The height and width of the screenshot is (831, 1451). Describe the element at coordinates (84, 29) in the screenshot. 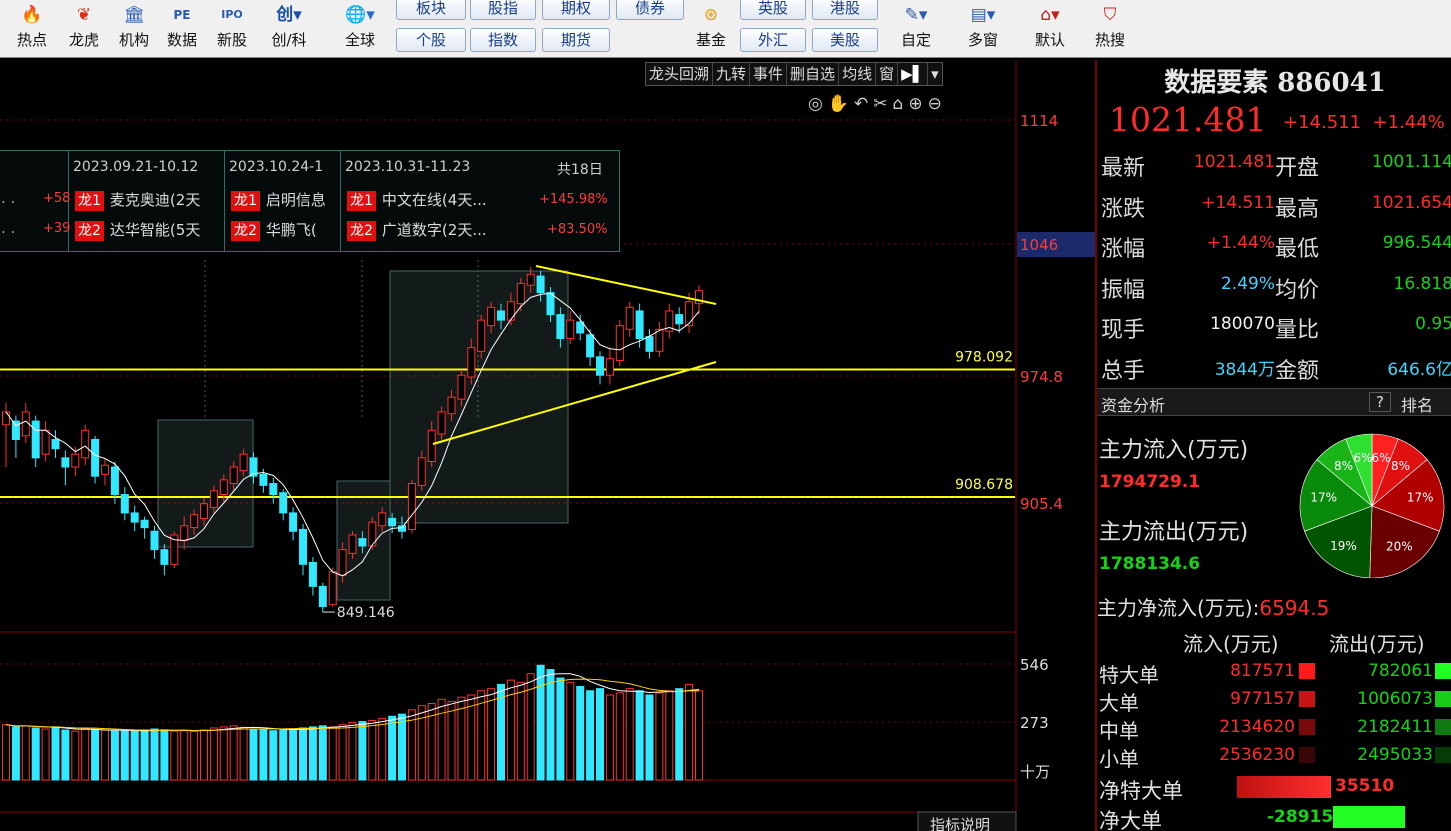

I see `tool-dragon-tiger: ❦ 龙虎` at that location.